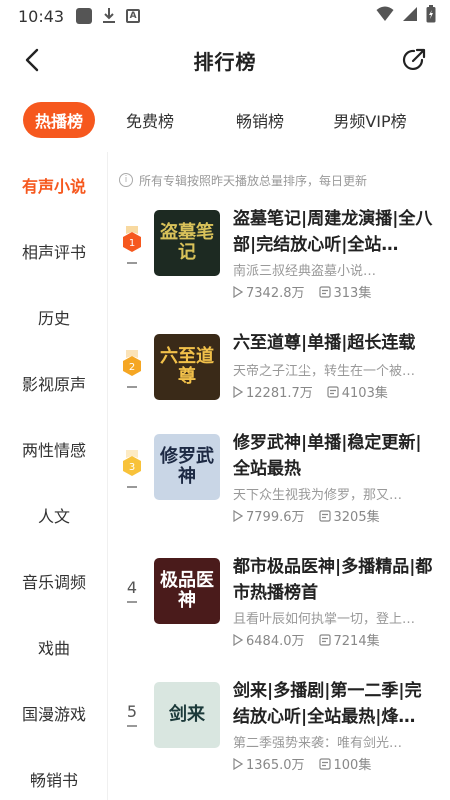 This screenshot has width=450, height=800. I want to click on play-count: 7342.8万, so click(275, 293).